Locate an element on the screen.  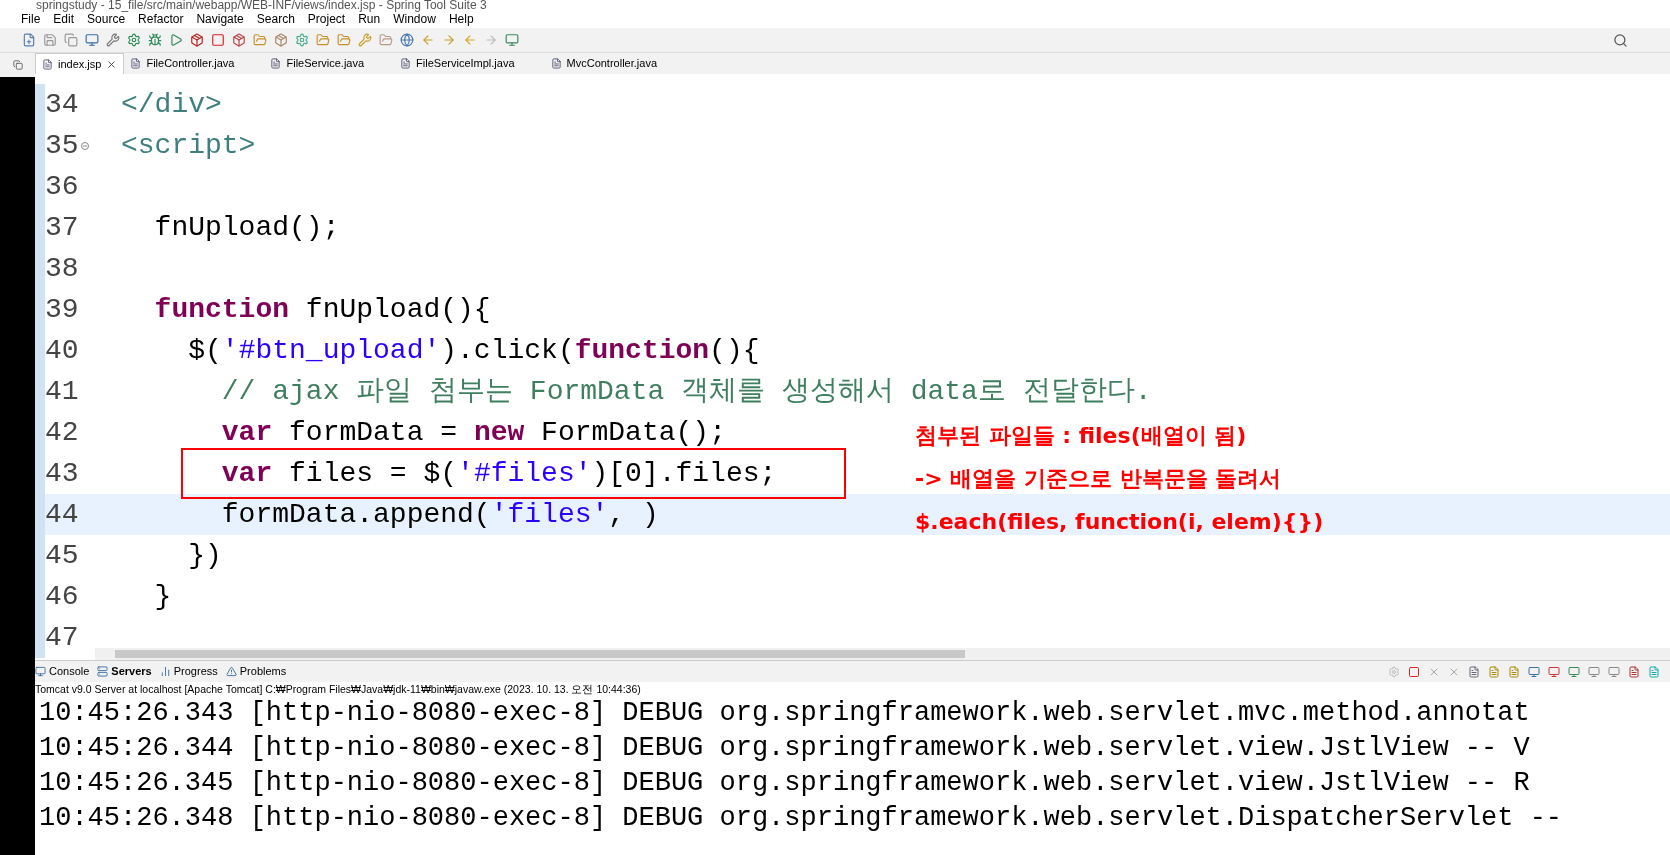
menu-item: Project is located at coordinates (326, 18).